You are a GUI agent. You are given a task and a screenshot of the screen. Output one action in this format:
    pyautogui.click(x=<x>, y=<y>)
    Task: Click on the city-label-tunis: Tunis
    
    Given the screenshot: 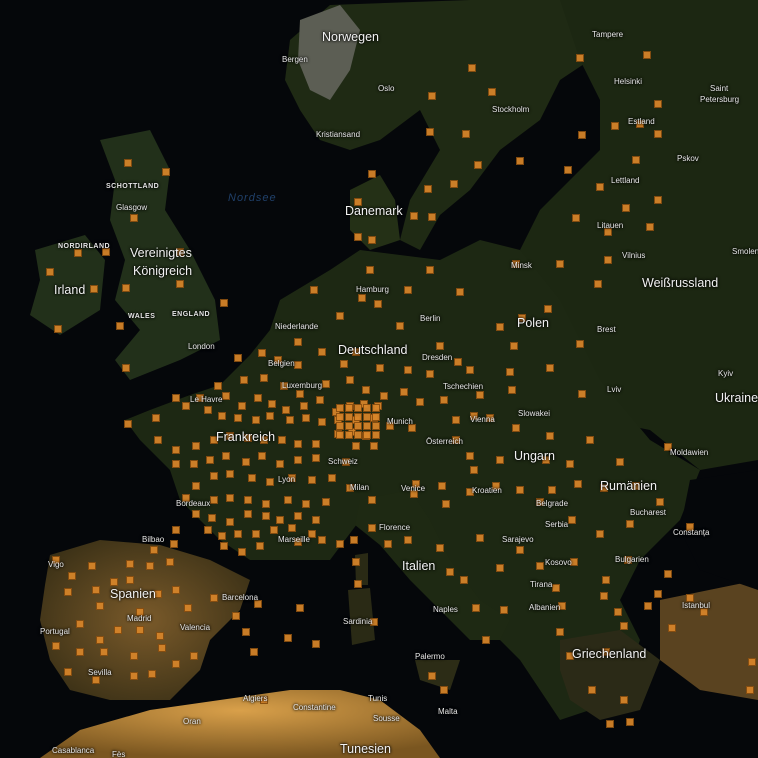 What is the action you would take?
    pyautogui.click(x=378, y=698)
    